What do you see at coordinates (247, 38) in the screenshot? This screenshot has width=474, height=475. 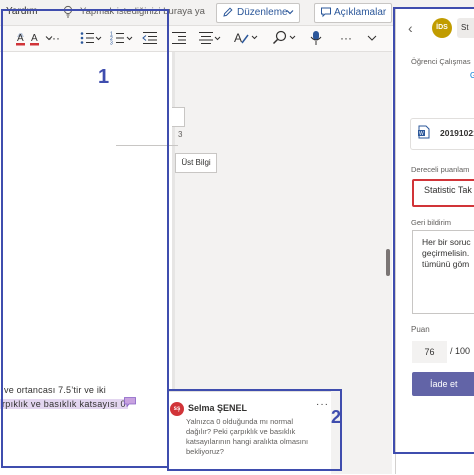 I see `styles-icon: A` at bounding box center [247, 38].